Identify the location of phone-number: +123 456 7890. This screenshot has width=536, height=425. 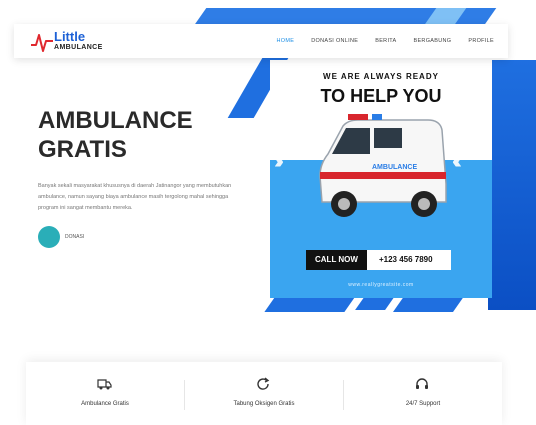
(408, 260).